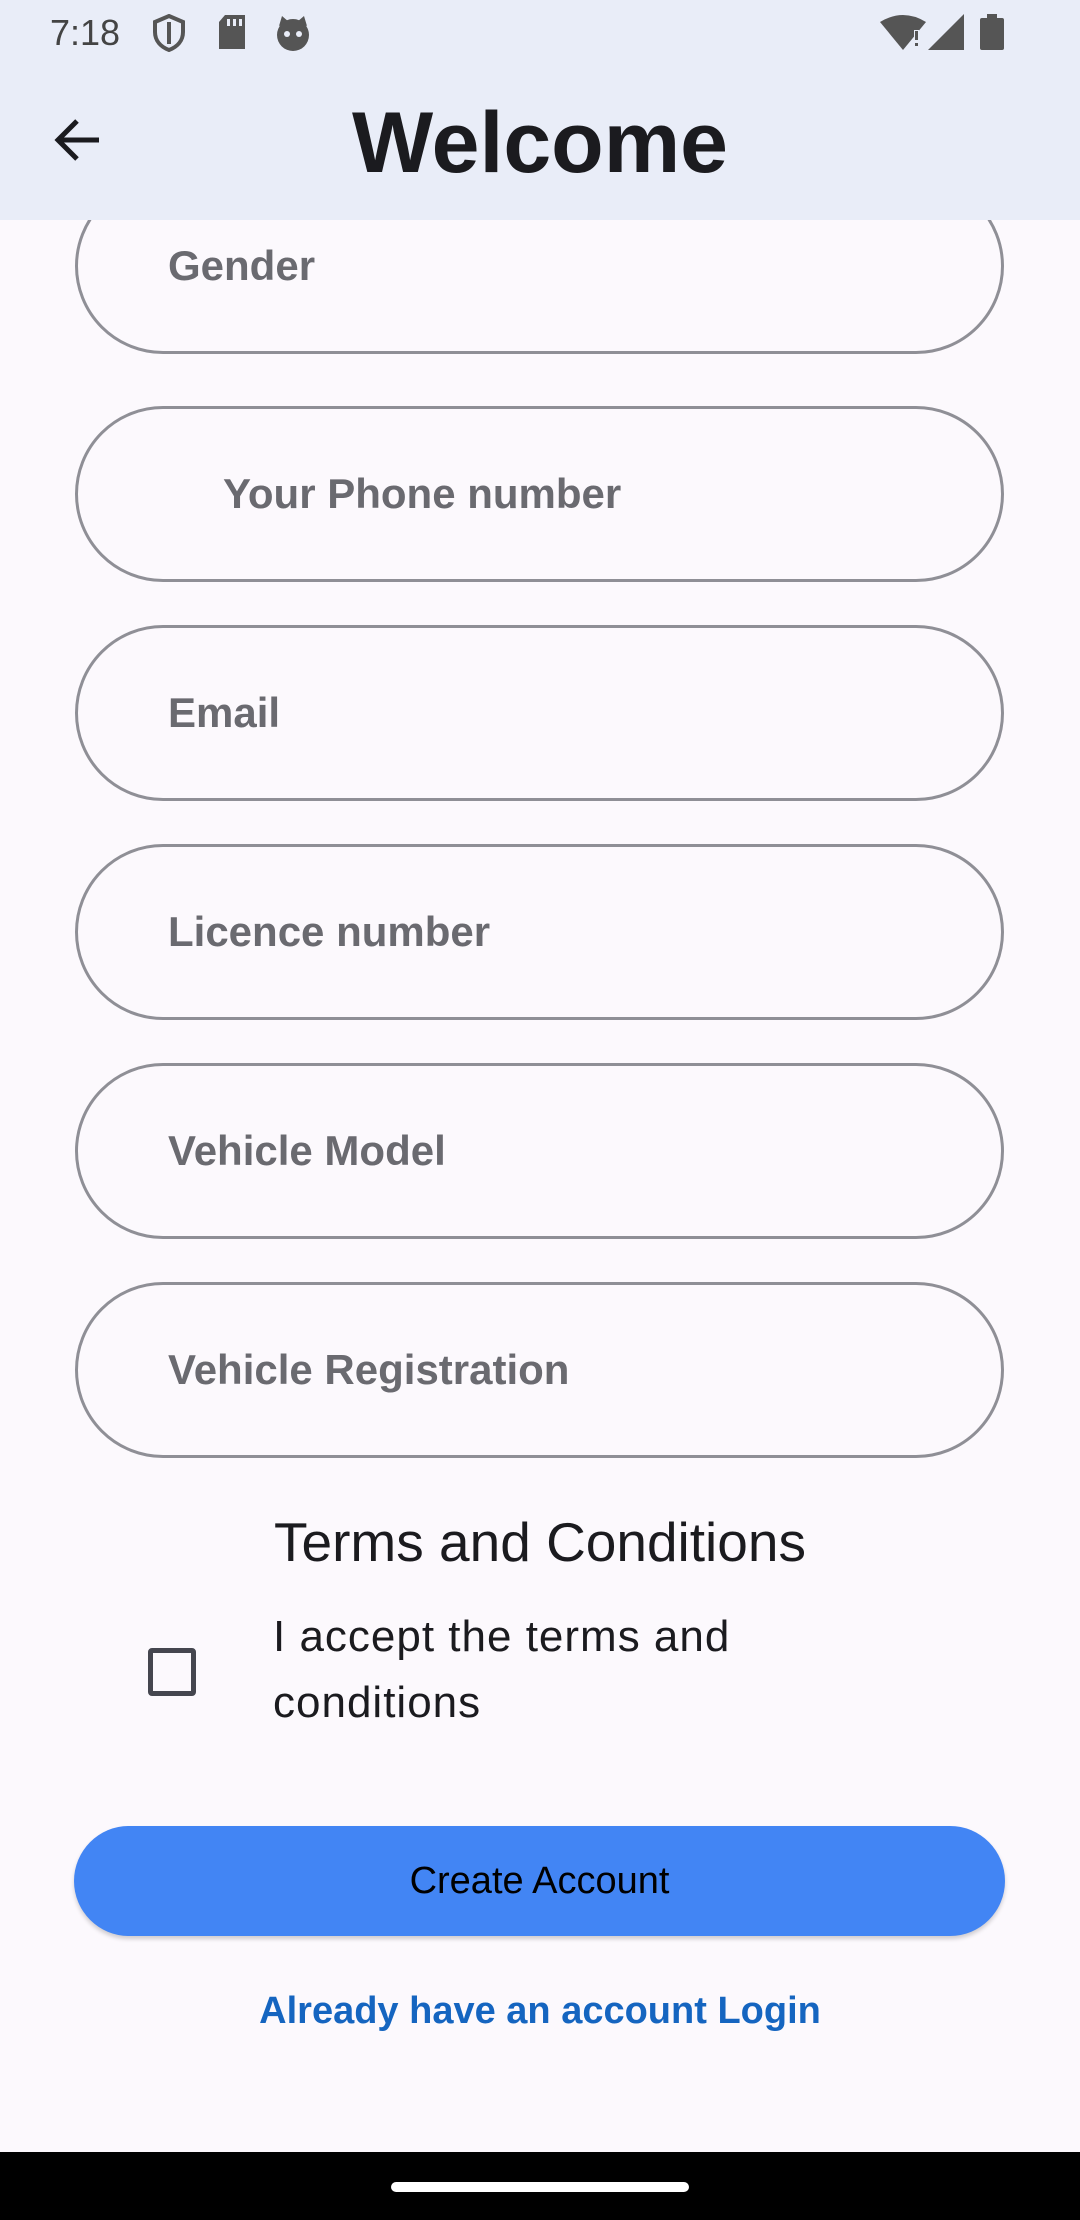 This screenshot has width=1080, height=2220. Describe the element at coordinates (224, 712) in the screenshot. I see `email-field-label: Email` at that location.